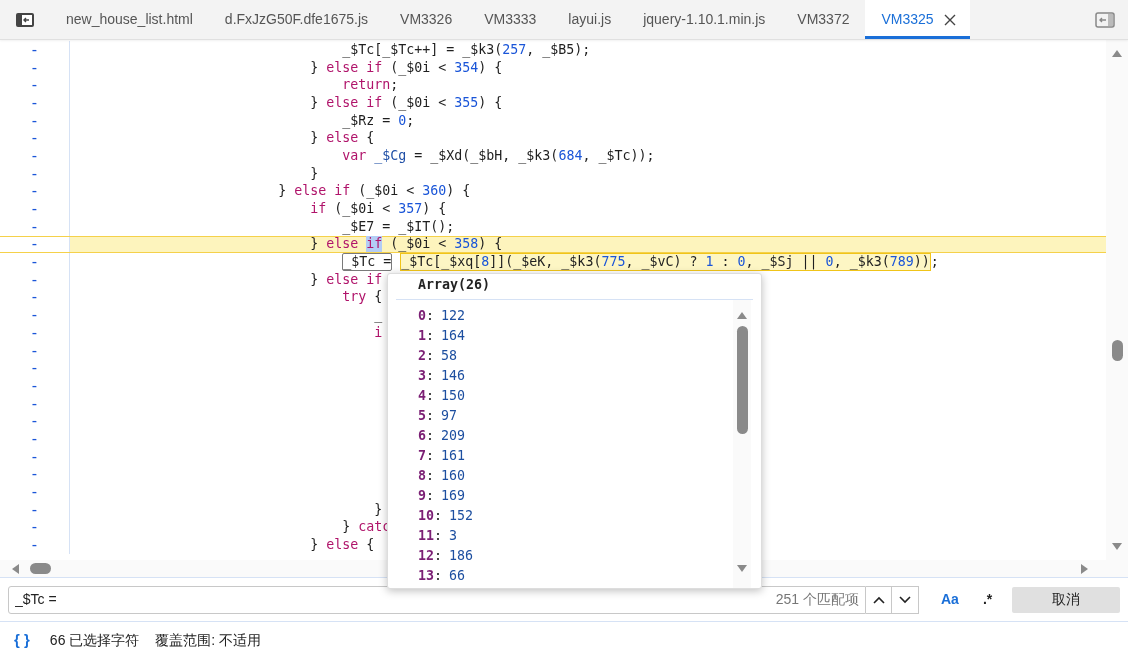  I want to click on code-text: = _$Xd(_$bH, _$k3(, so click(486, 155).